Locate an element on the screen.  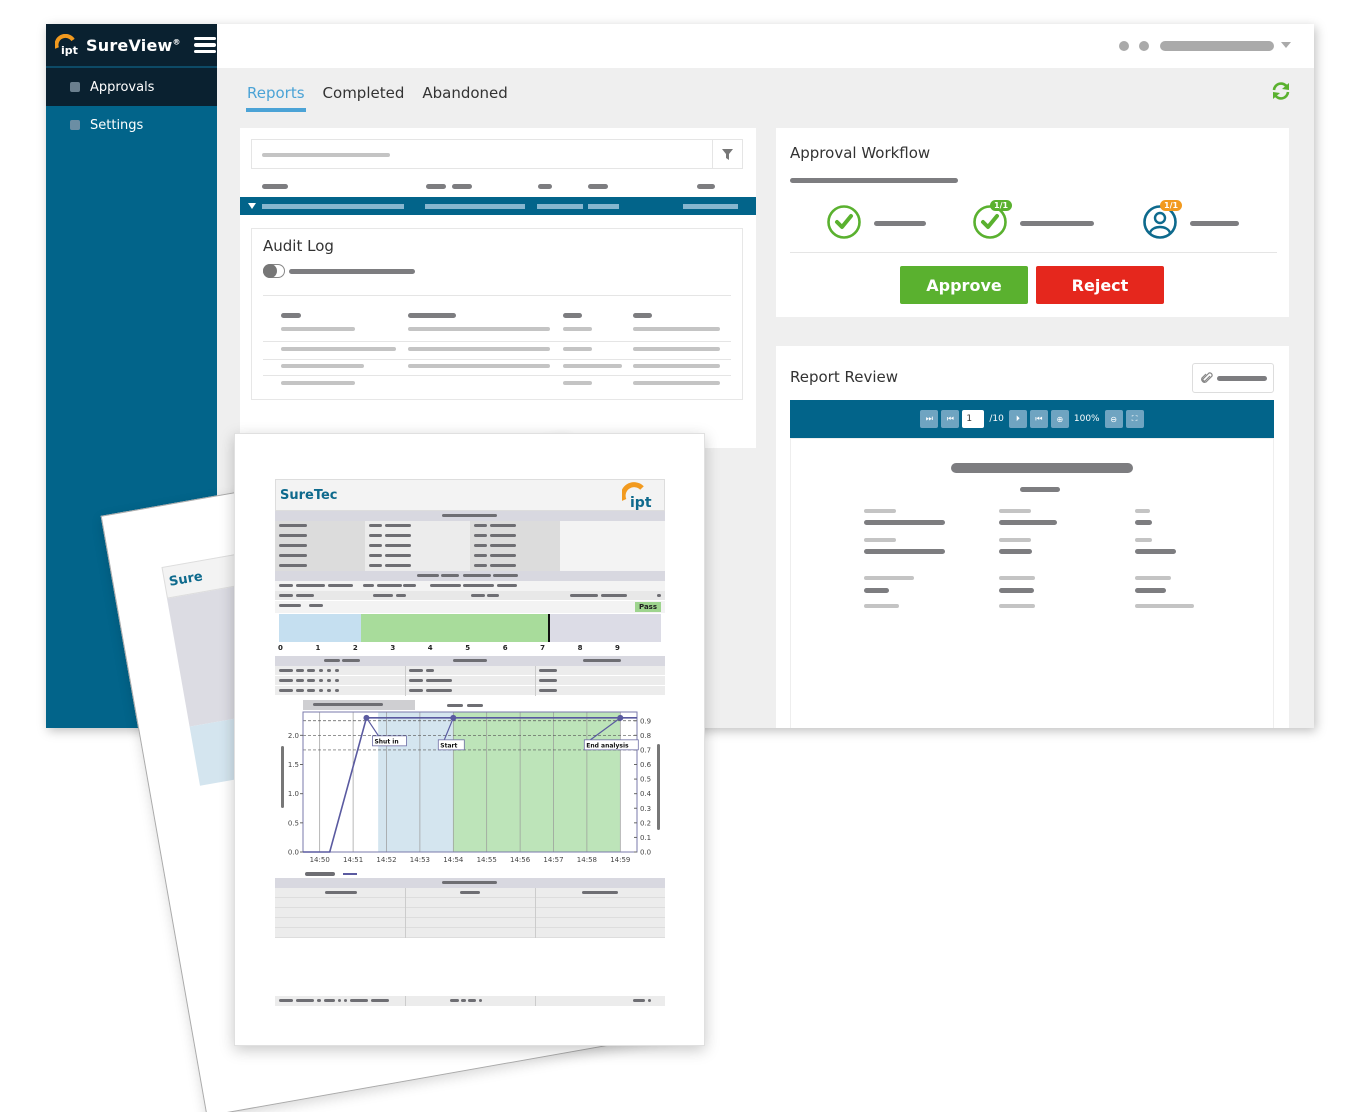
approval-workflow-title: Approval Workflow is located at coordinates (860, 153).